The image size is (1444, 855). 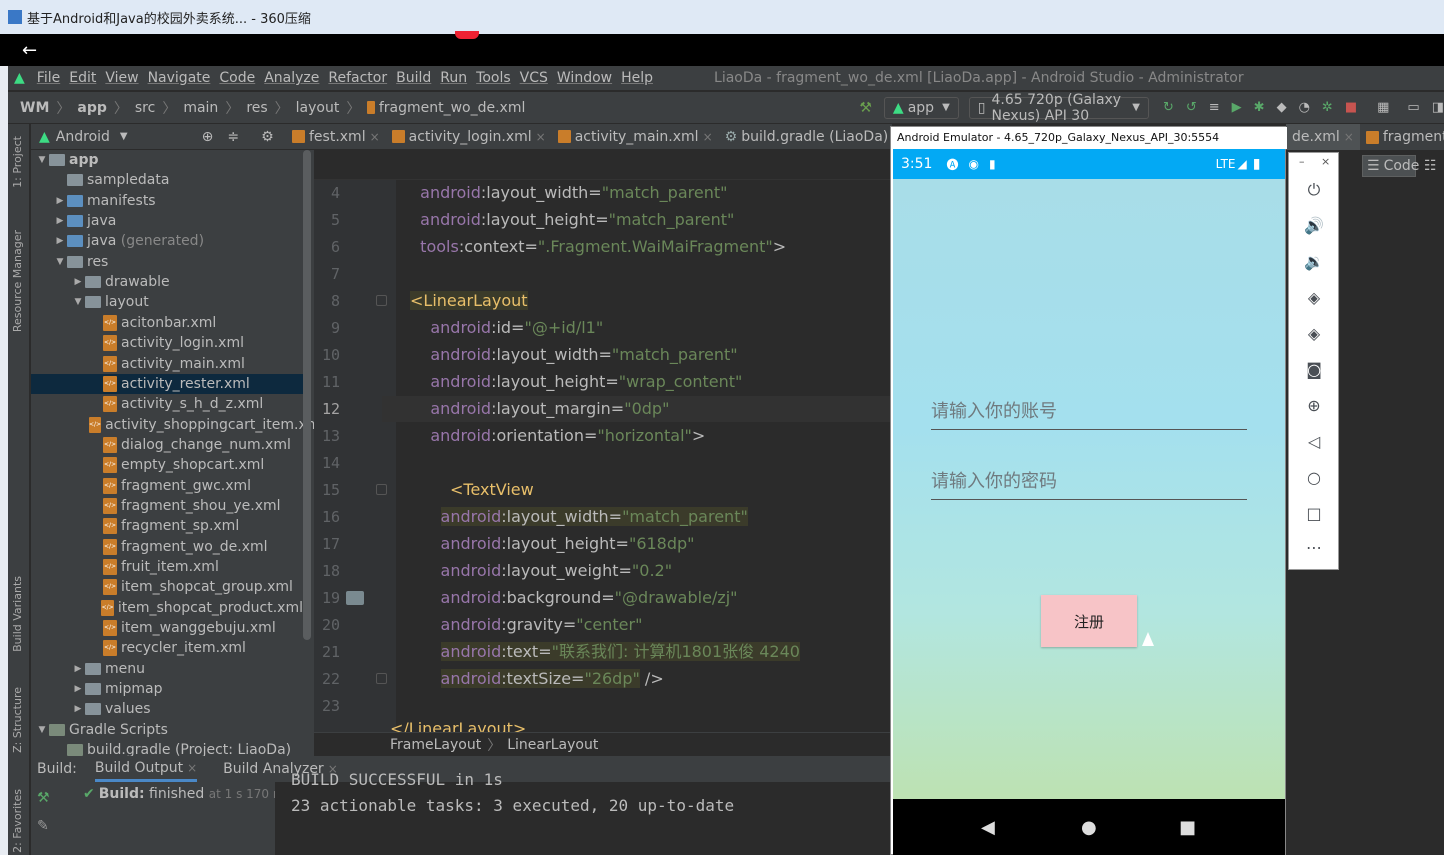 I want to click on menu-window: Window, so click(x=584, y=78).